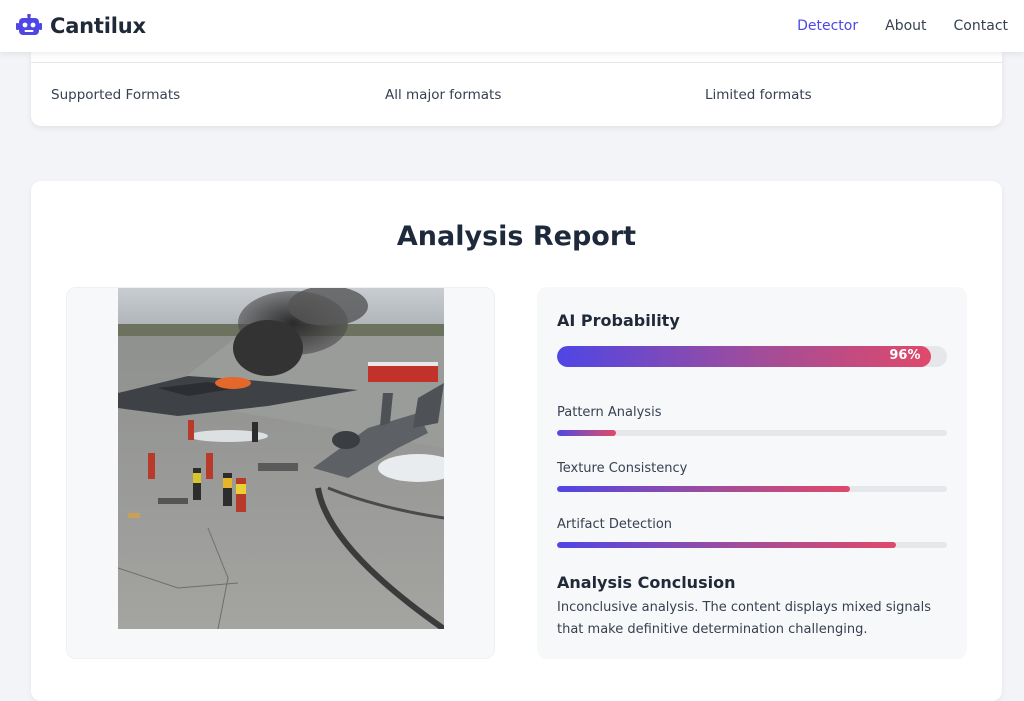 The width and height of the screenshot is (1024, 701). Describe the element at coordinates (516, 236) in the screenshot. I see `report-title: Analysis Report` at that location.